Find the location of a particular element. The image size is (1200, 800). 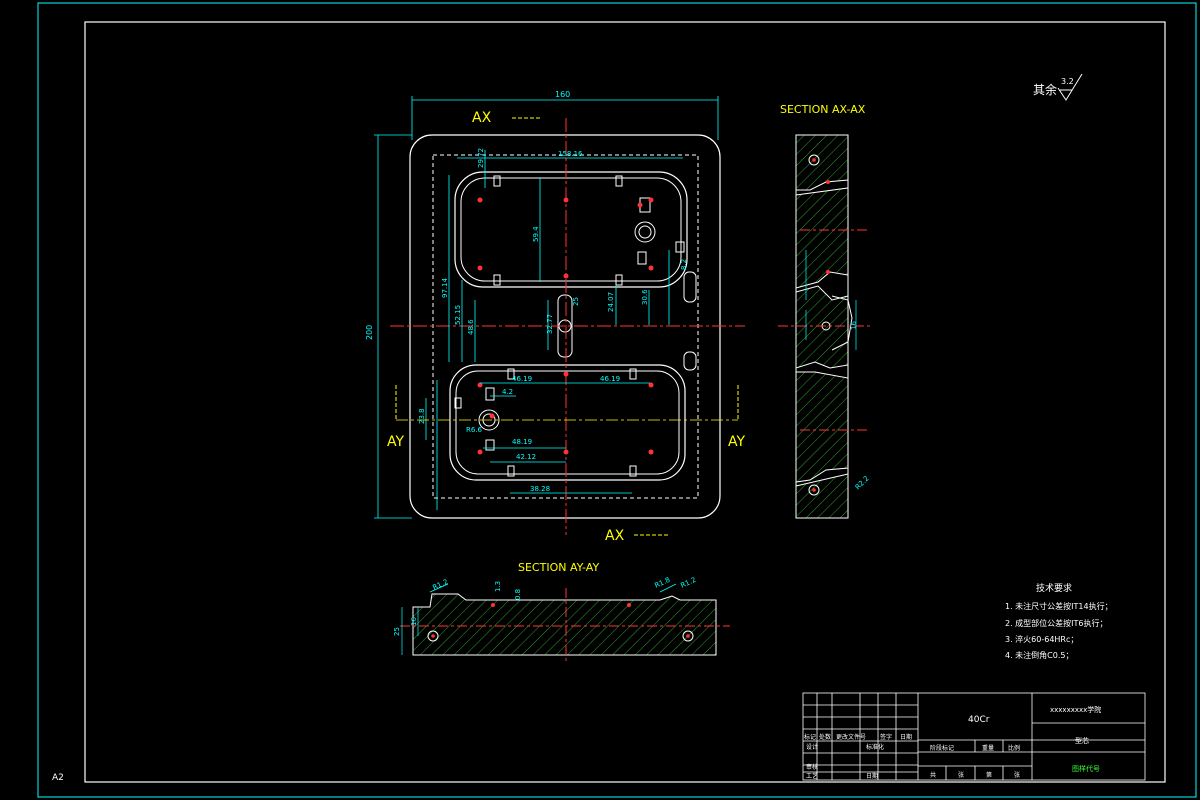

title-block-sheets: 张 is located at coordinates (961, 775).